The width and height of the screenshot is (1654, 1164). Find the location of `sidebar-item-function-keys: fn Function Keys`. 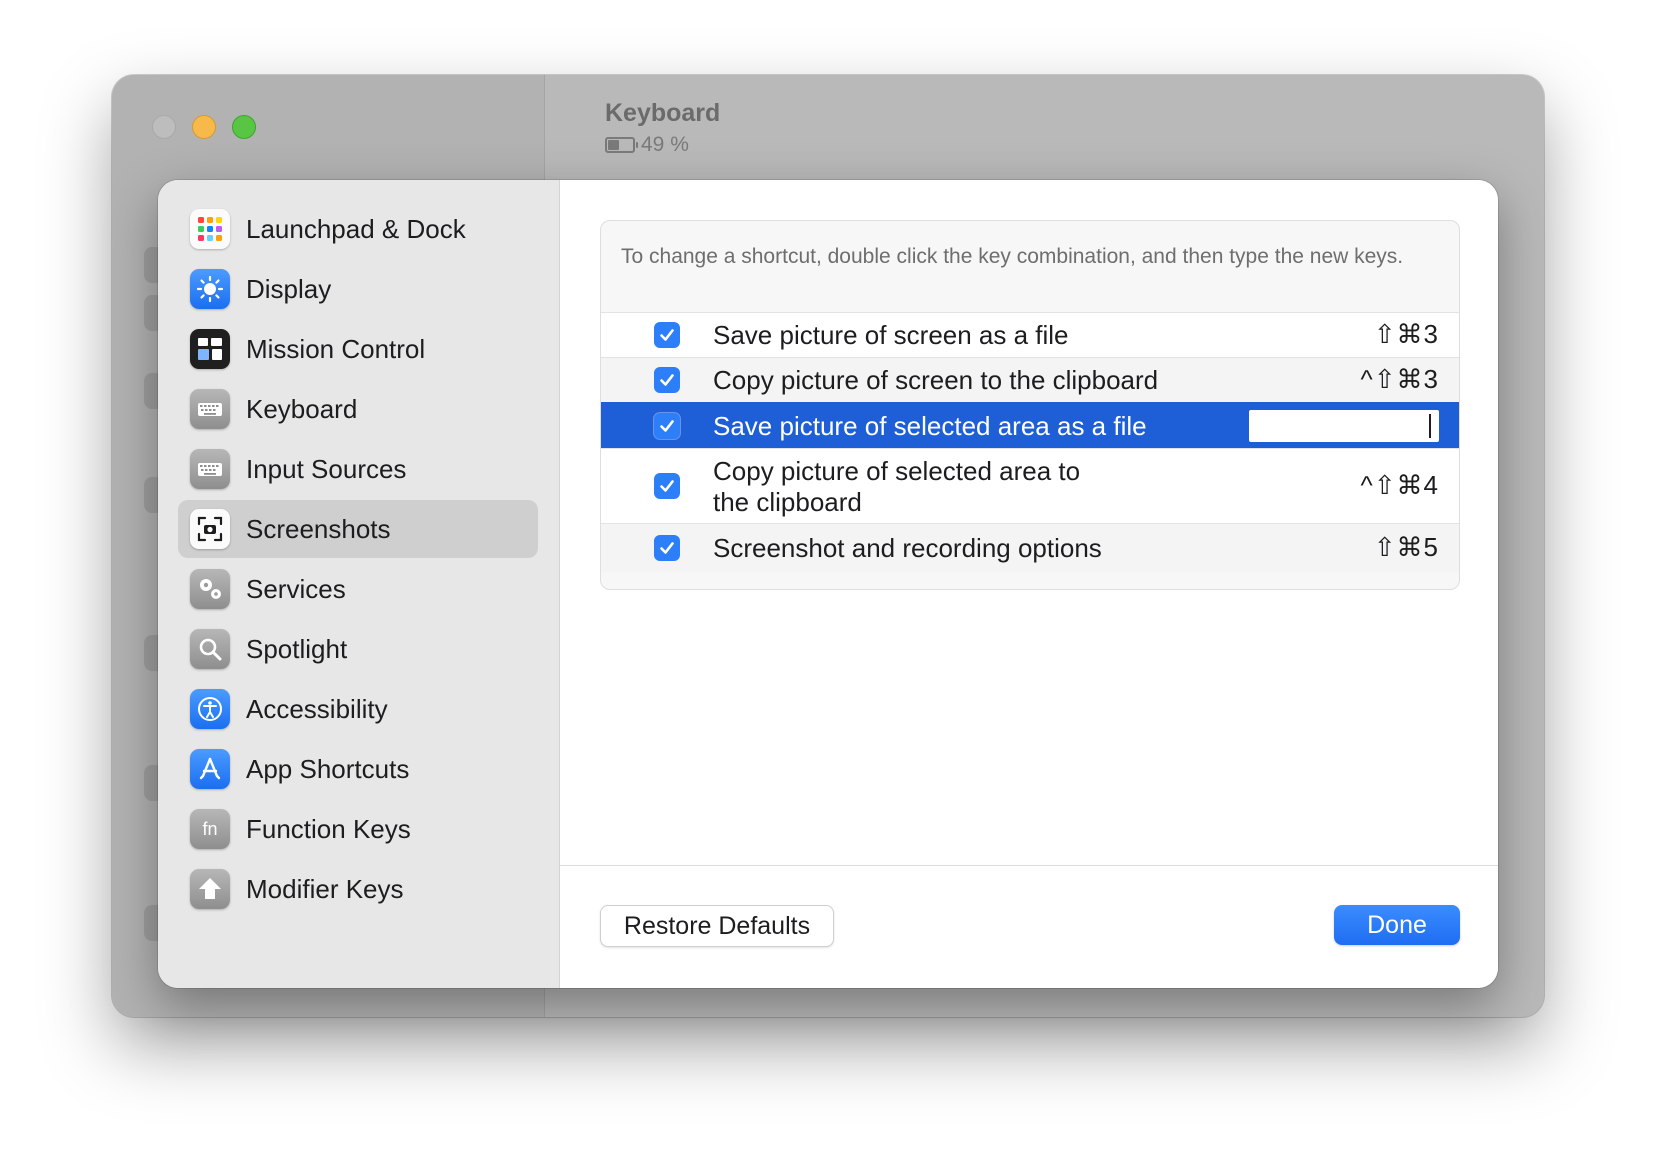

sidebar-item-function-keys: fn Function Keys is located at coordinates (358, 829).